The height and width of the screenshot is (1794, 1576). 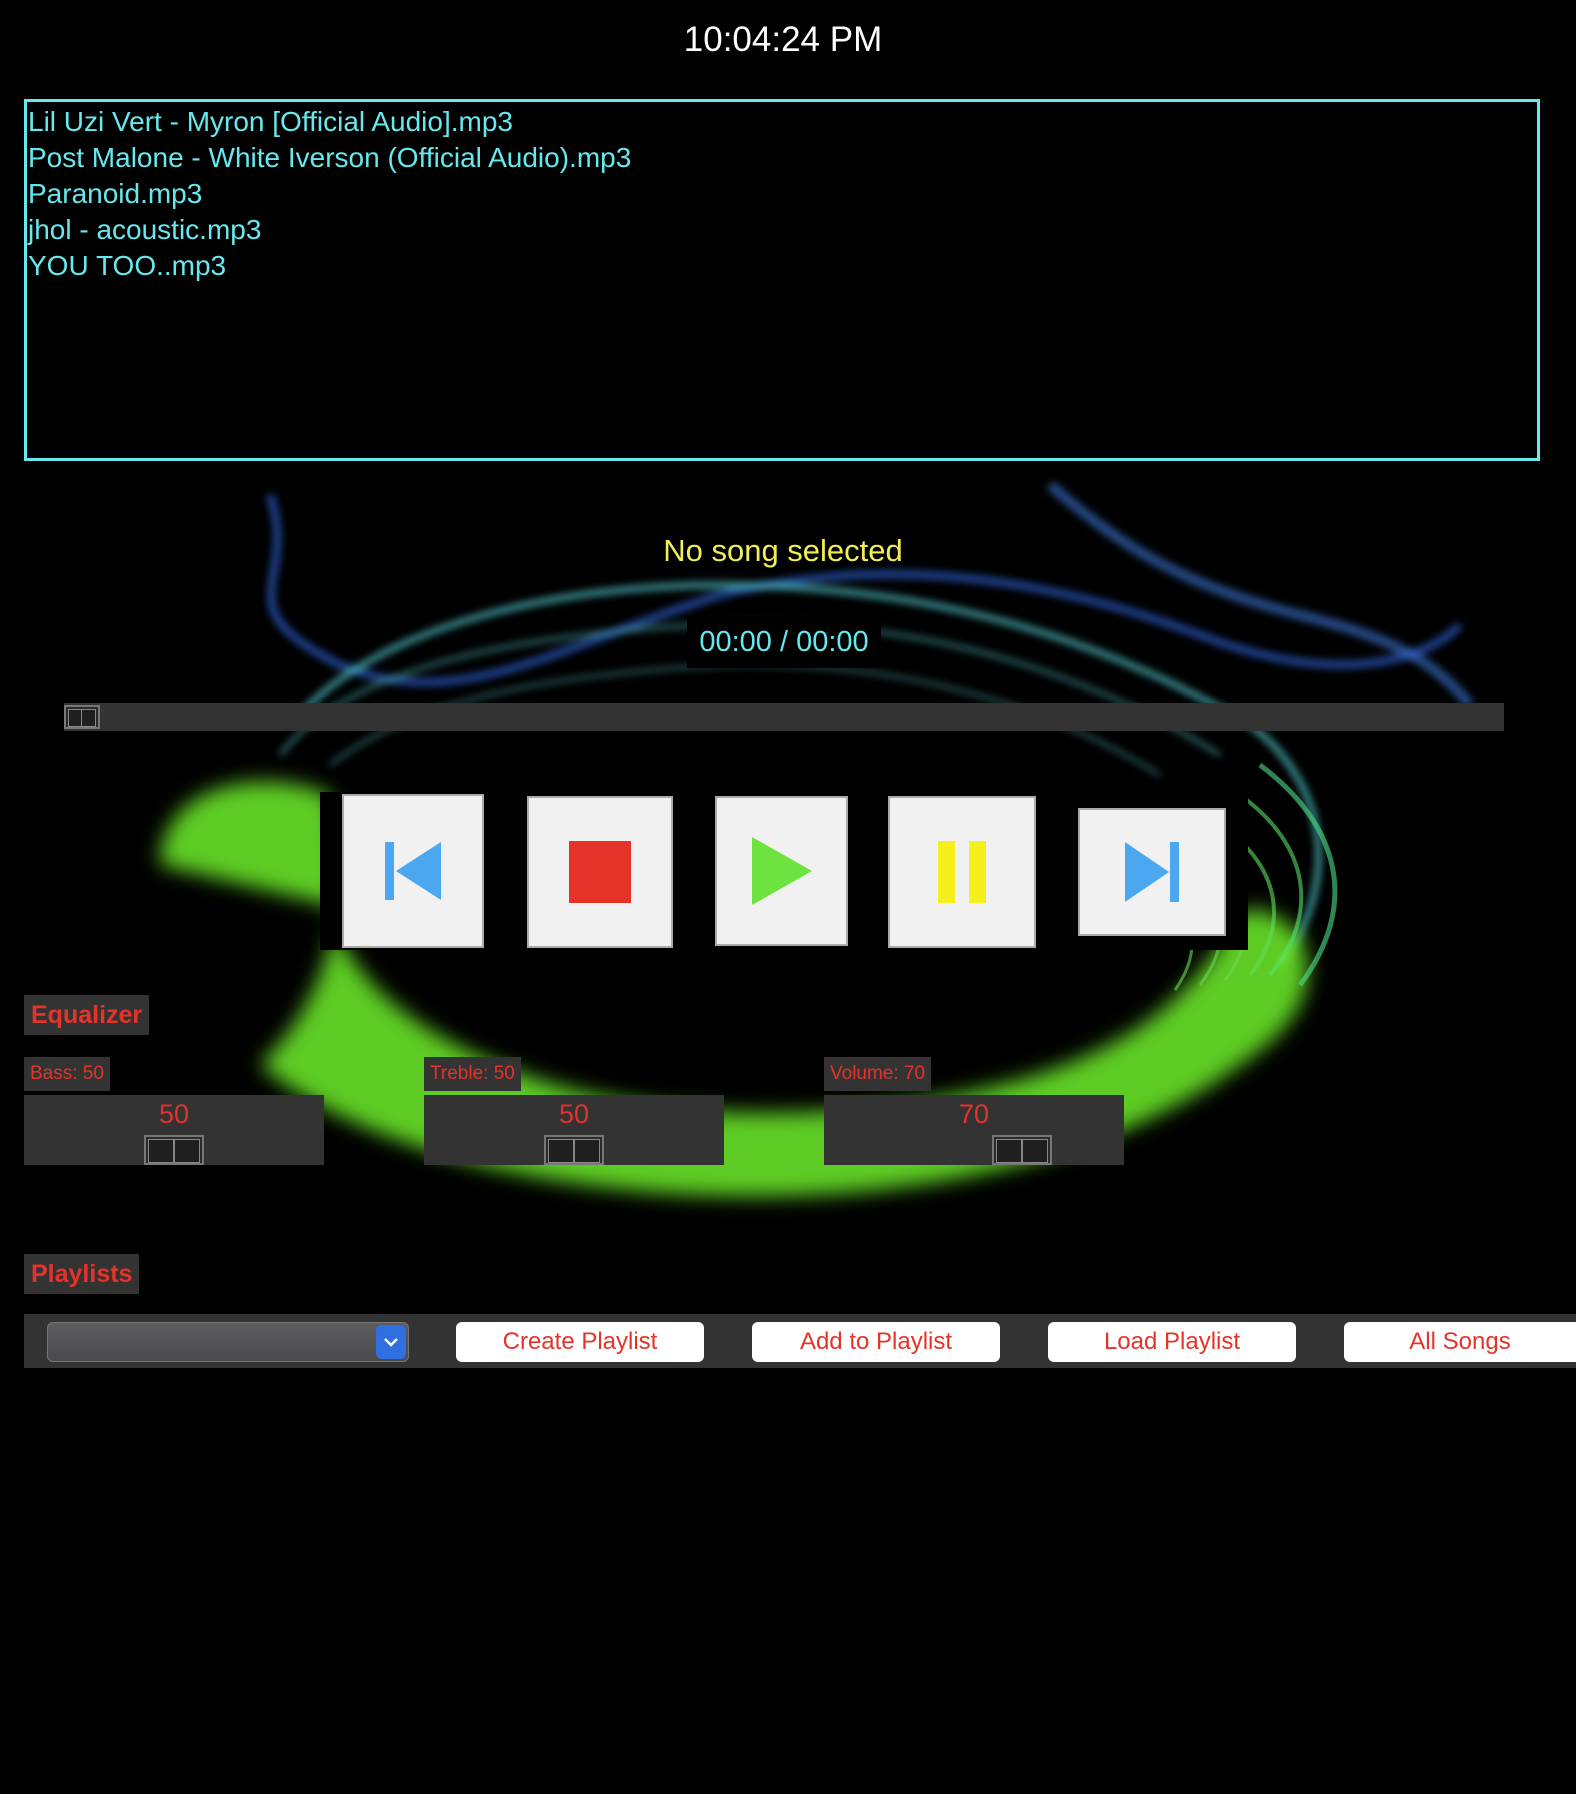 What do you see at coordinates (782, 266) in the screenshot?
I see `list-item: YOU TOO..mp3` at bounding box center [782, 266].